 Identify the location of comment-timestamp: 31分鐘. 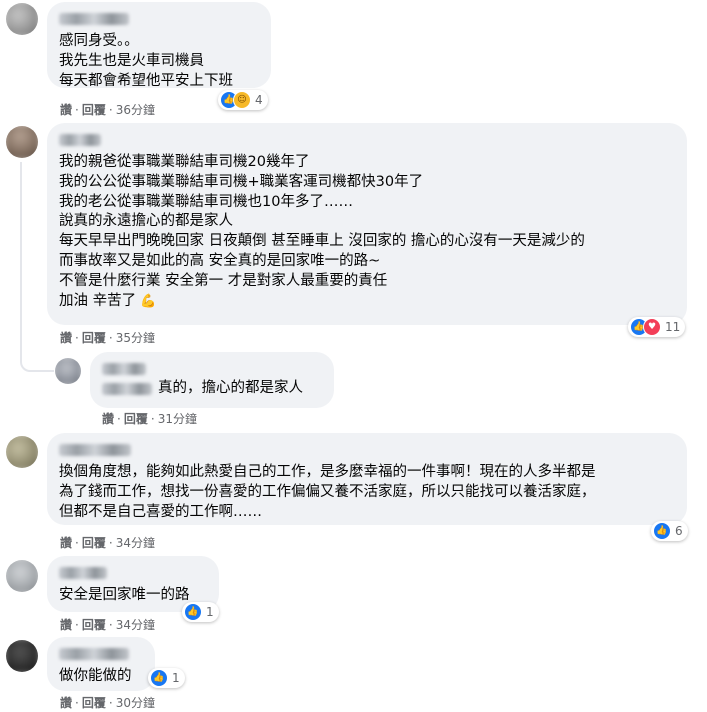
(177, 419).